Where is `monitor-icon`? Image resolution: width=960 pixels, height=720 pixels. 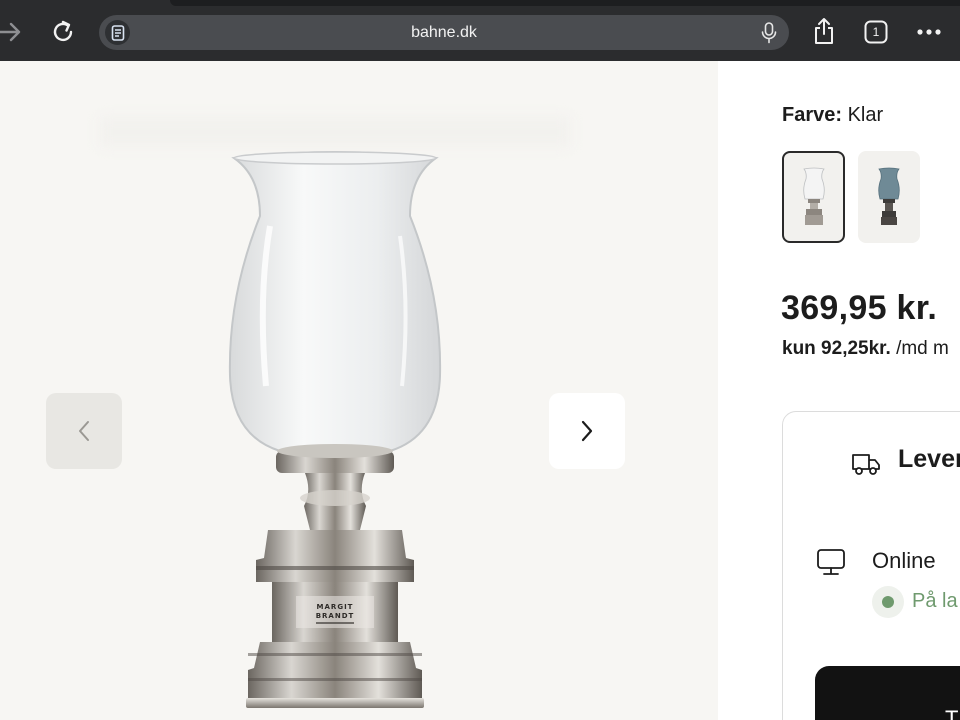 monitor-icon is located at coordinates (831, 562).